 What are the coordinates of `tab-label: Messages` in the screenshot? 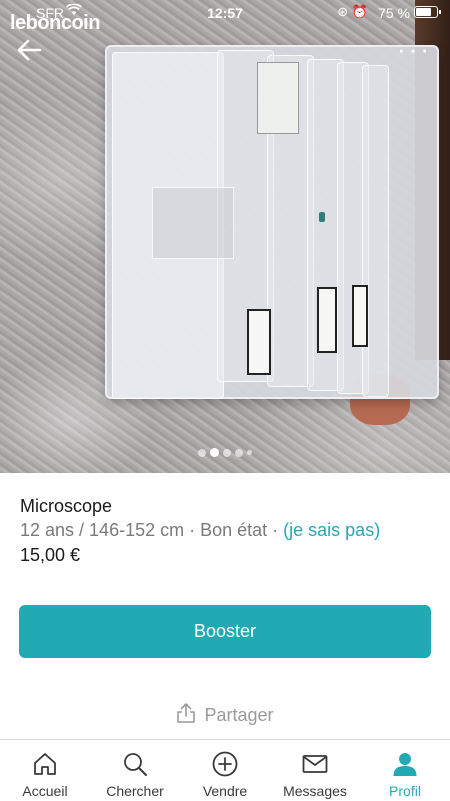 It's located at (315, 791).